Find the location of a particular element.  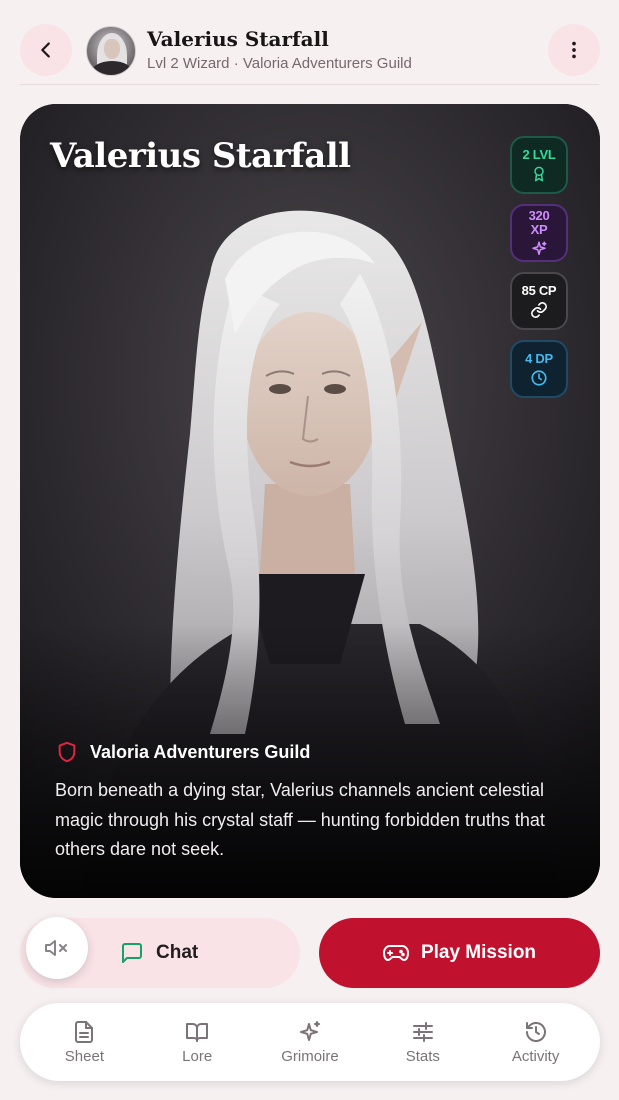

volume-mute-icon is located at coordinates (56, 948).